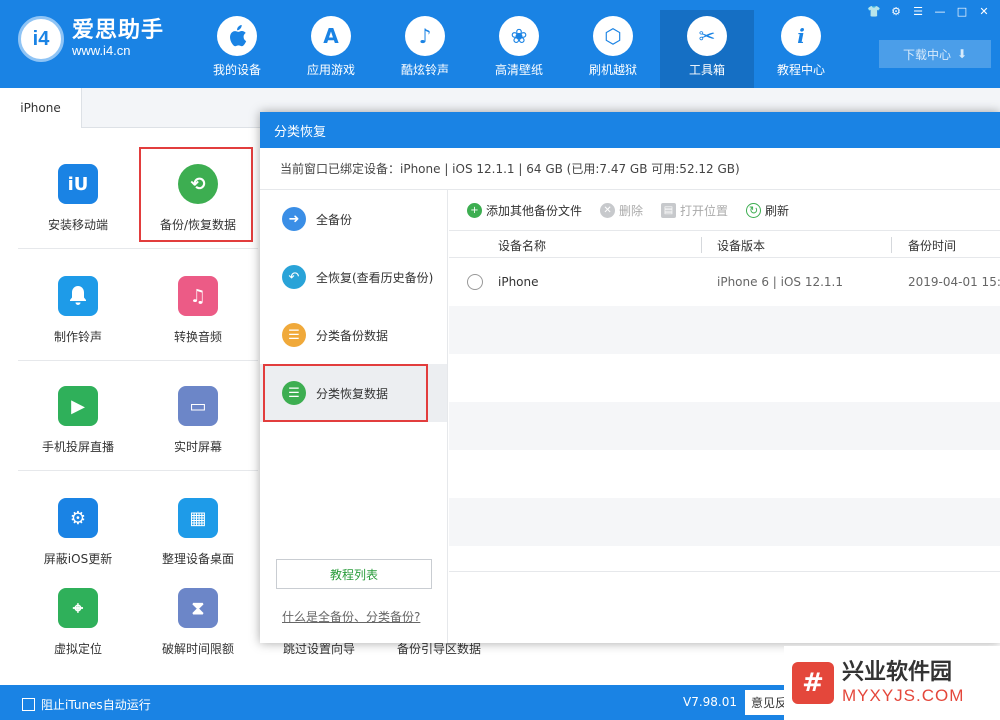 This screenshot has height=720, width=1000. I want to click on menu-icon: ☰, so click(918, 11).